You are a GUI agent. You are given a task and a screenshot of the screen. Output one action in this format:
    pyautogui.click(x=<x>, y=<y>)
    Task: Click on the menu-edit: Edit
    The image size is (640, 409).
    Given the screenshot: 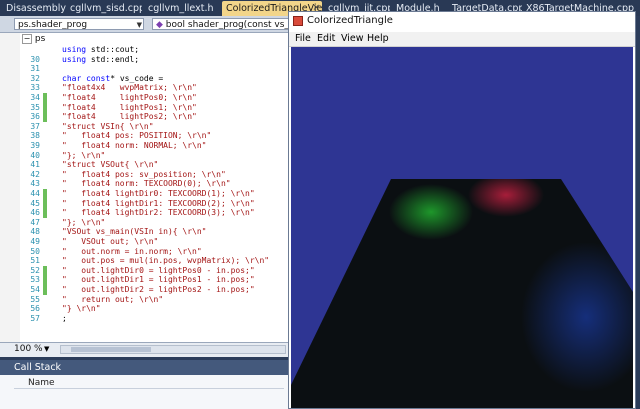 What is the action you would take?
    pyautogui.click(x=326, y=39)
    